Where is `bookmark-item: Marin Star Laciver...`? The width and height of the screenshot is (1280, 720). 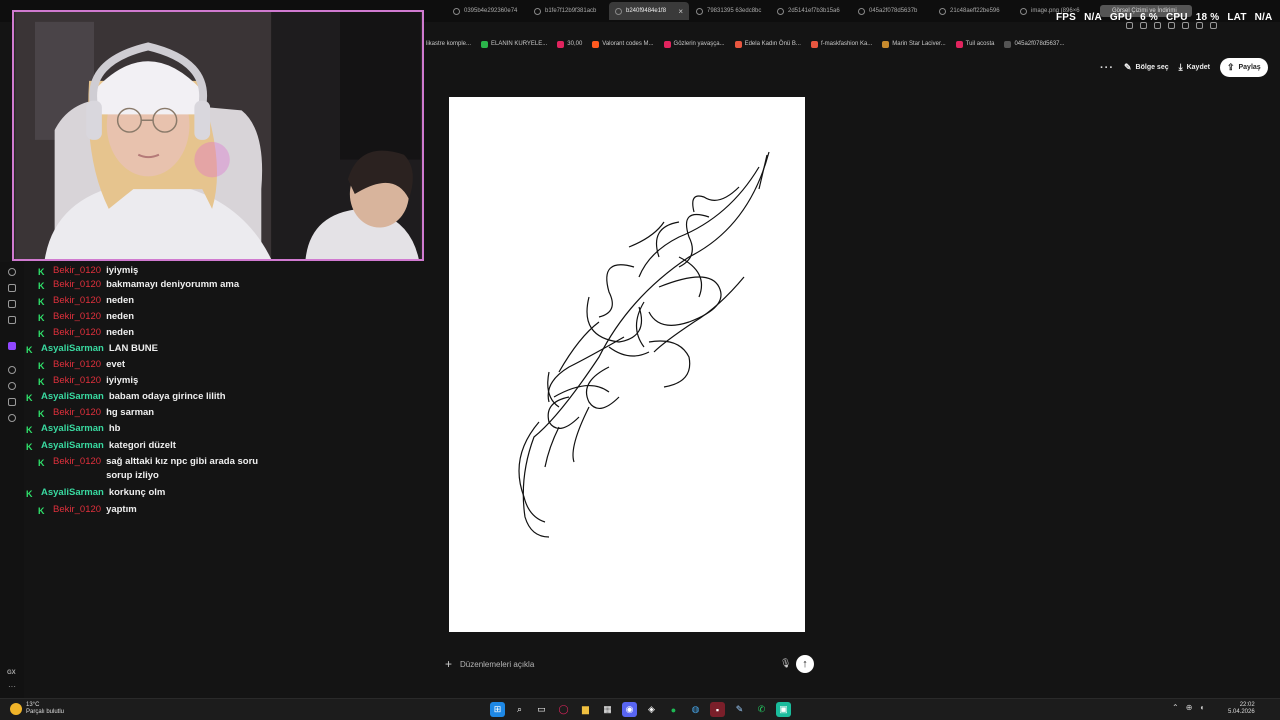
bookmark-item: Marin Star Laciver... is located at coordinates (914, 44).